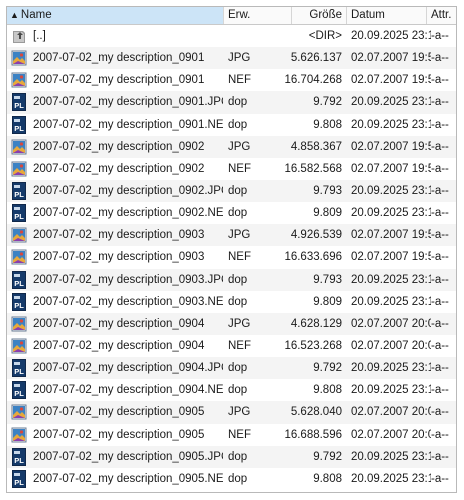 The width and height of the screenshot is (464, 500). What do you see at coordinates (319, 15) in the screenshot?
I see `column-header-size: Größe` at bounding box center [319, 15].